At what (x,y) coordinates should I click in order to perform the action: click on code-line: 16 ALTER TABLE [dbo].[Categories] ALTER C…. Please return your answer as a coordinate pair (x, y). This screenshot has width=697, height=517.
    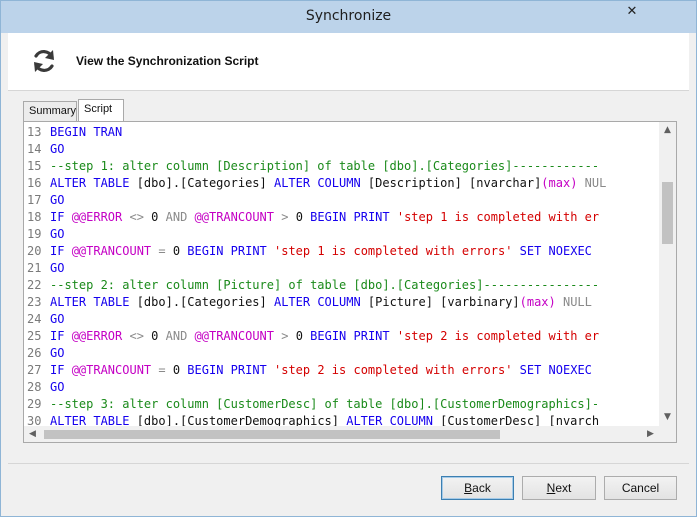
    Looking at the image, I should click on (341, 183).